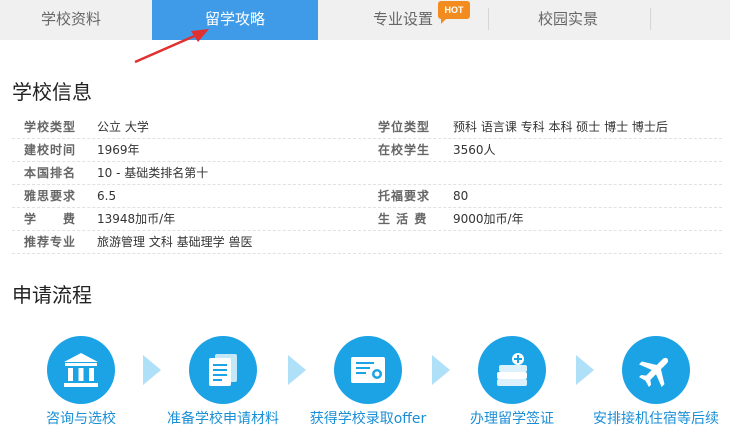 The width and height of the screenshot is (730, 445). Describe the element at coordinates (461, 196) in the screenshot. I see `info-value: 80` at that location.